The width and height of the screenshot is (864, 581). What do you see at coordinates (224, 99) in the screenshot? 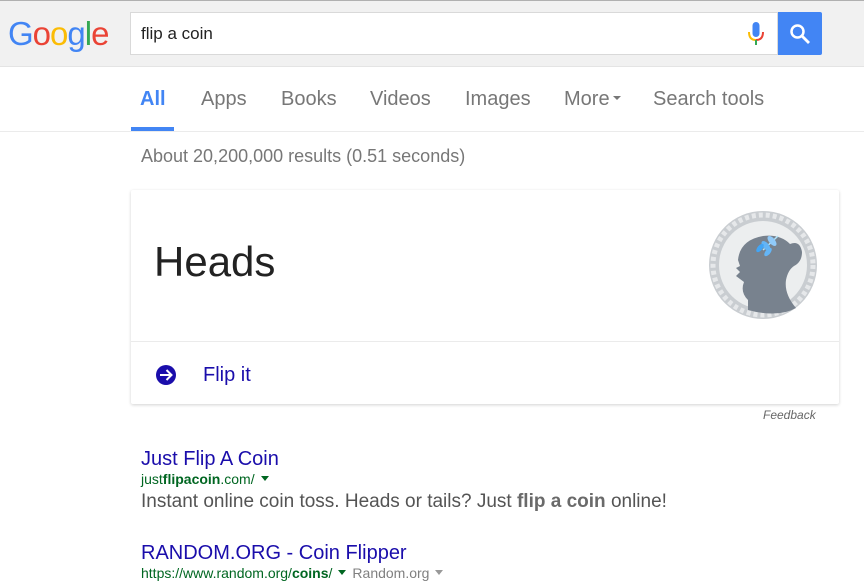
I see `tab-apps: Apps` at bounding box center [224, 99].